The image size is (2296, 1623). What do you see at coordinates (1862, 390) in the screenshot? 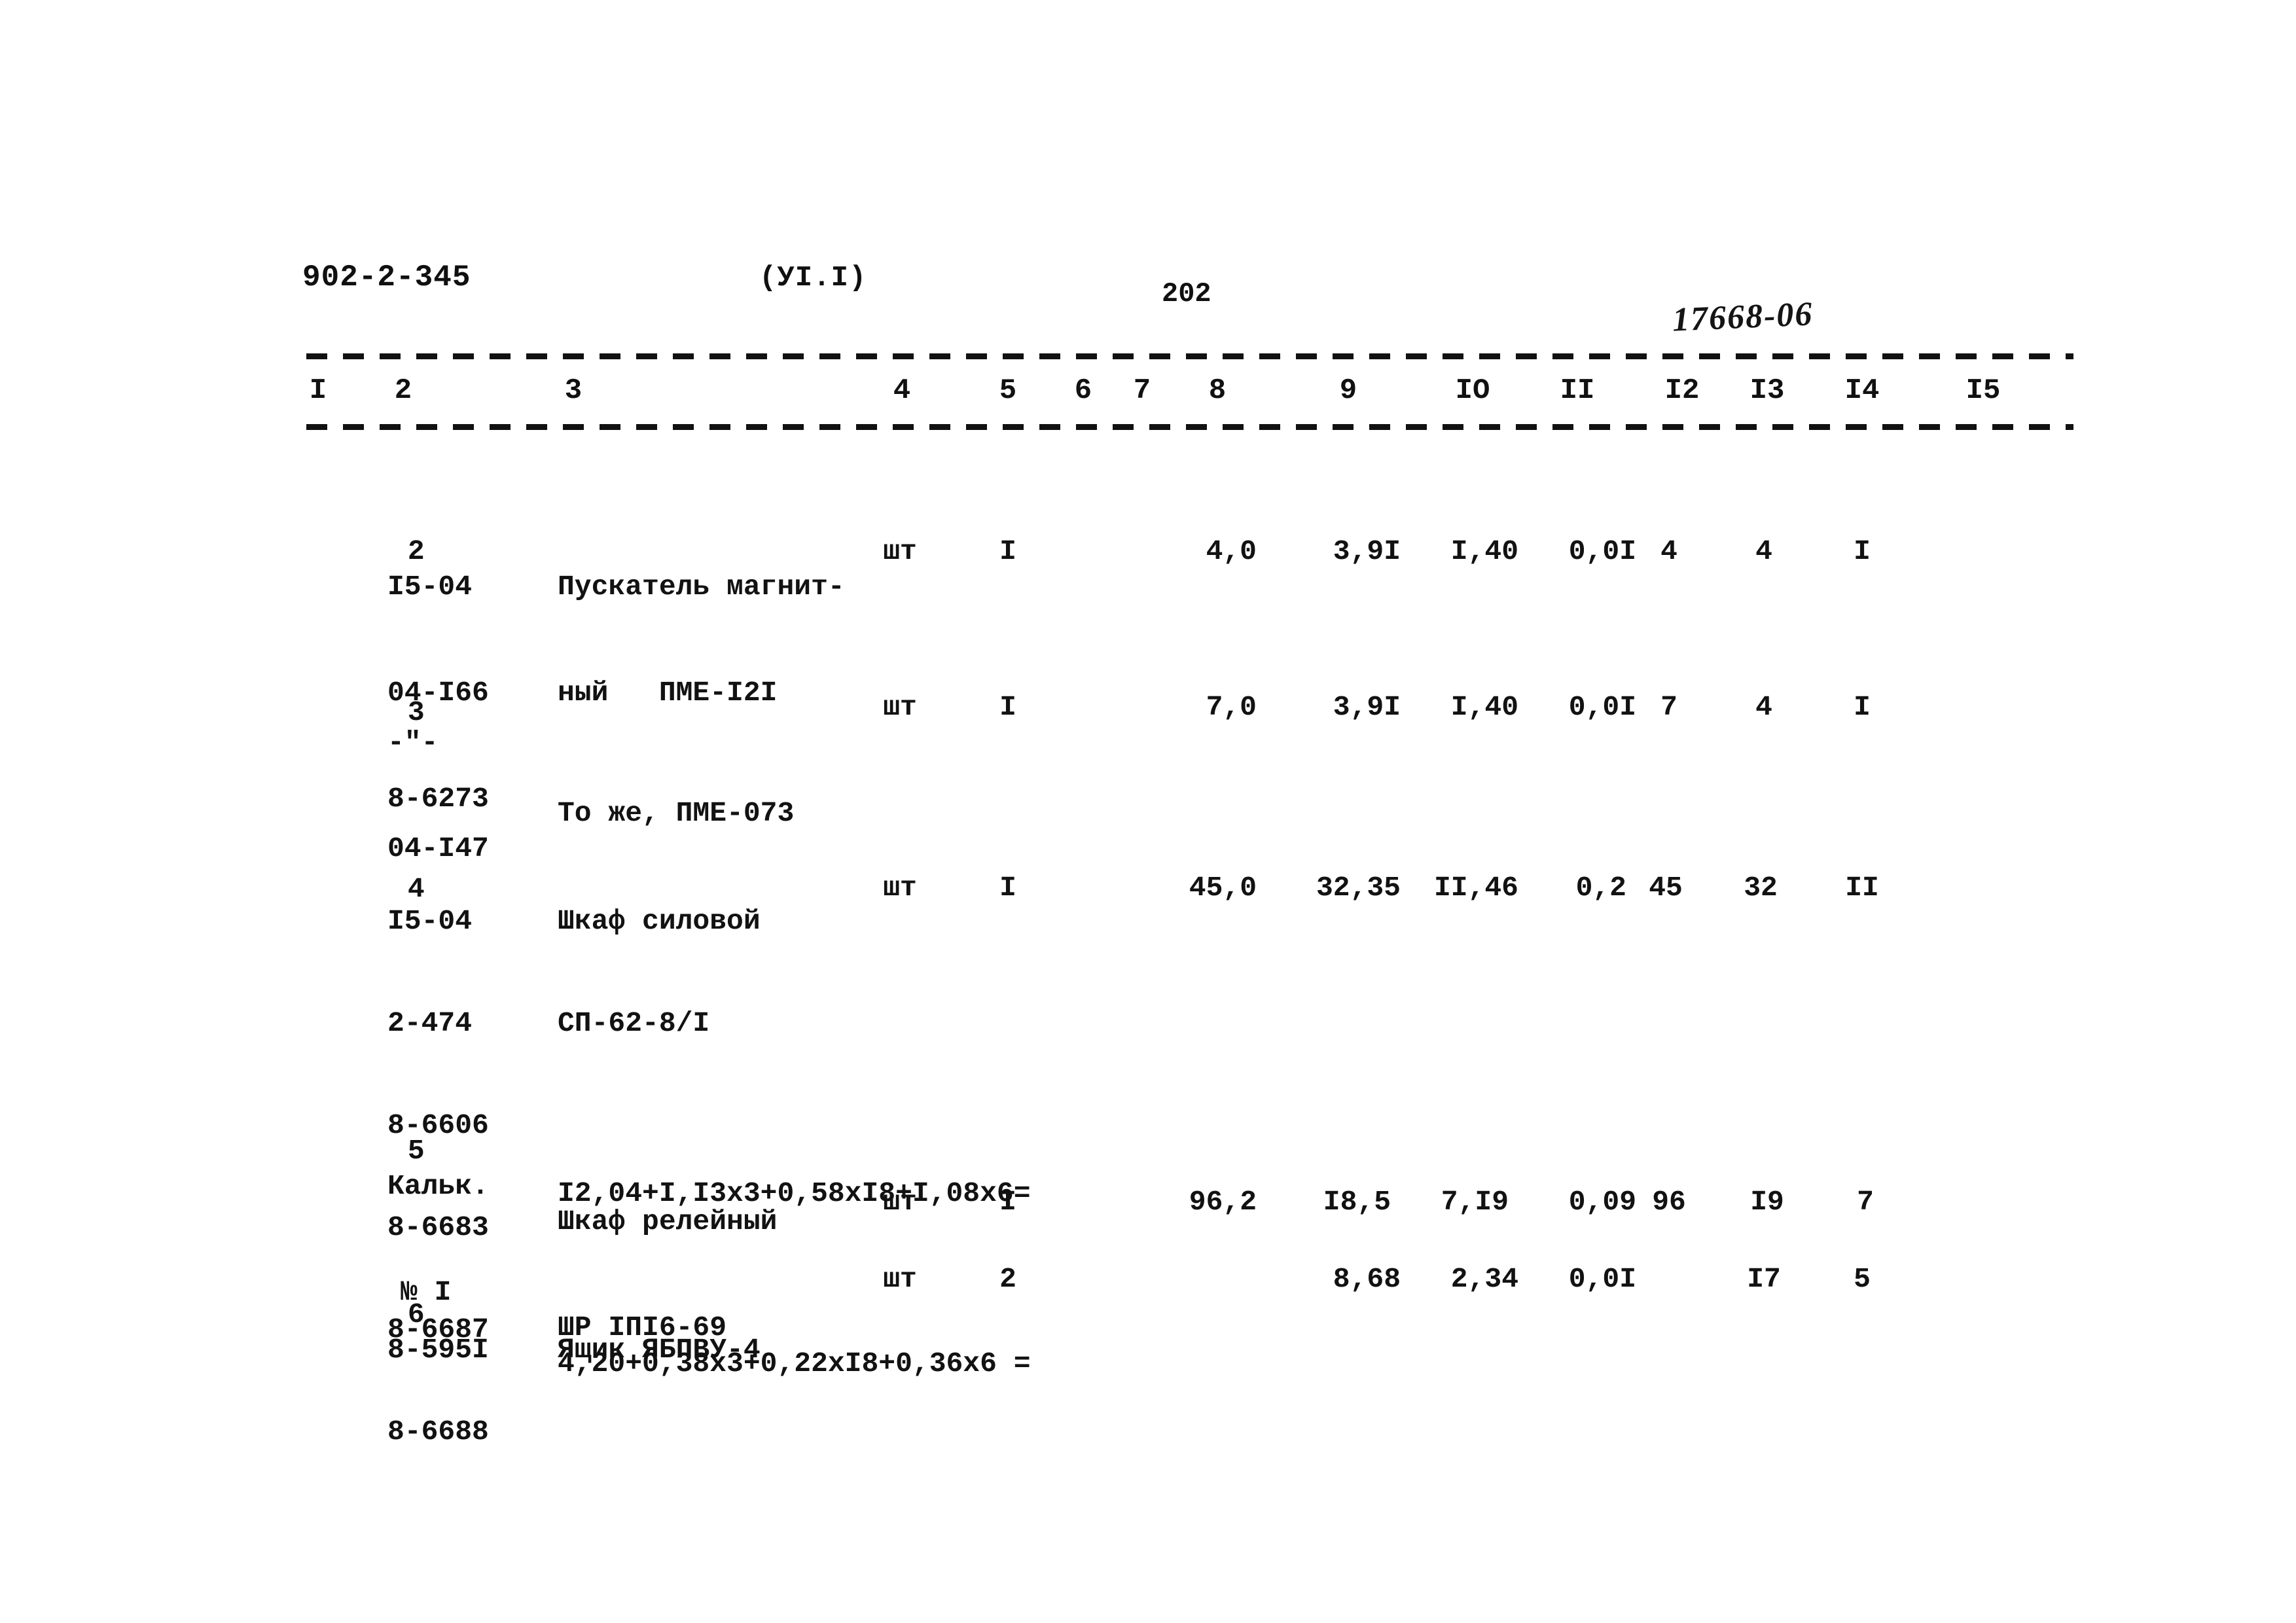
I see `column-header-14: I4` at bounding box center [1862, 390].